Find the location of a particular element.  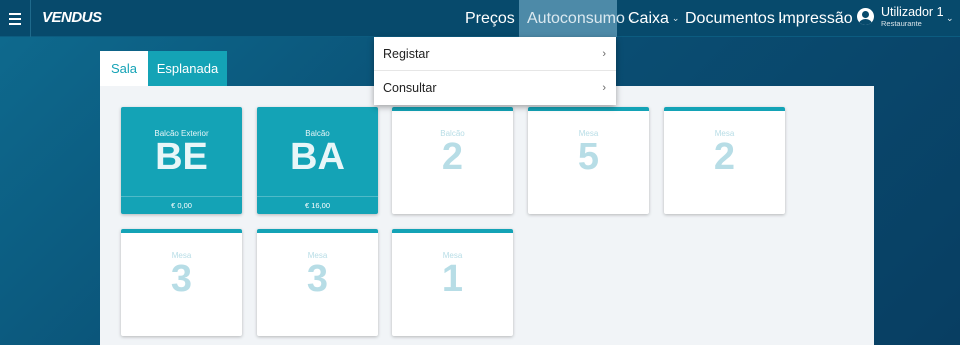

autoconsumo-dropdown: Registar › Consultar › is located at coordinates (495, 71).